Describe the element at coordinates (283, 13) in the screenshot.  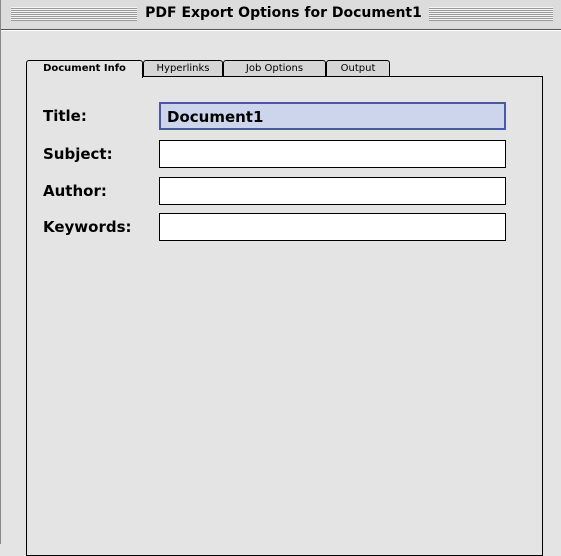
I see `window-title: PDF Export Options for Document1` at that location.